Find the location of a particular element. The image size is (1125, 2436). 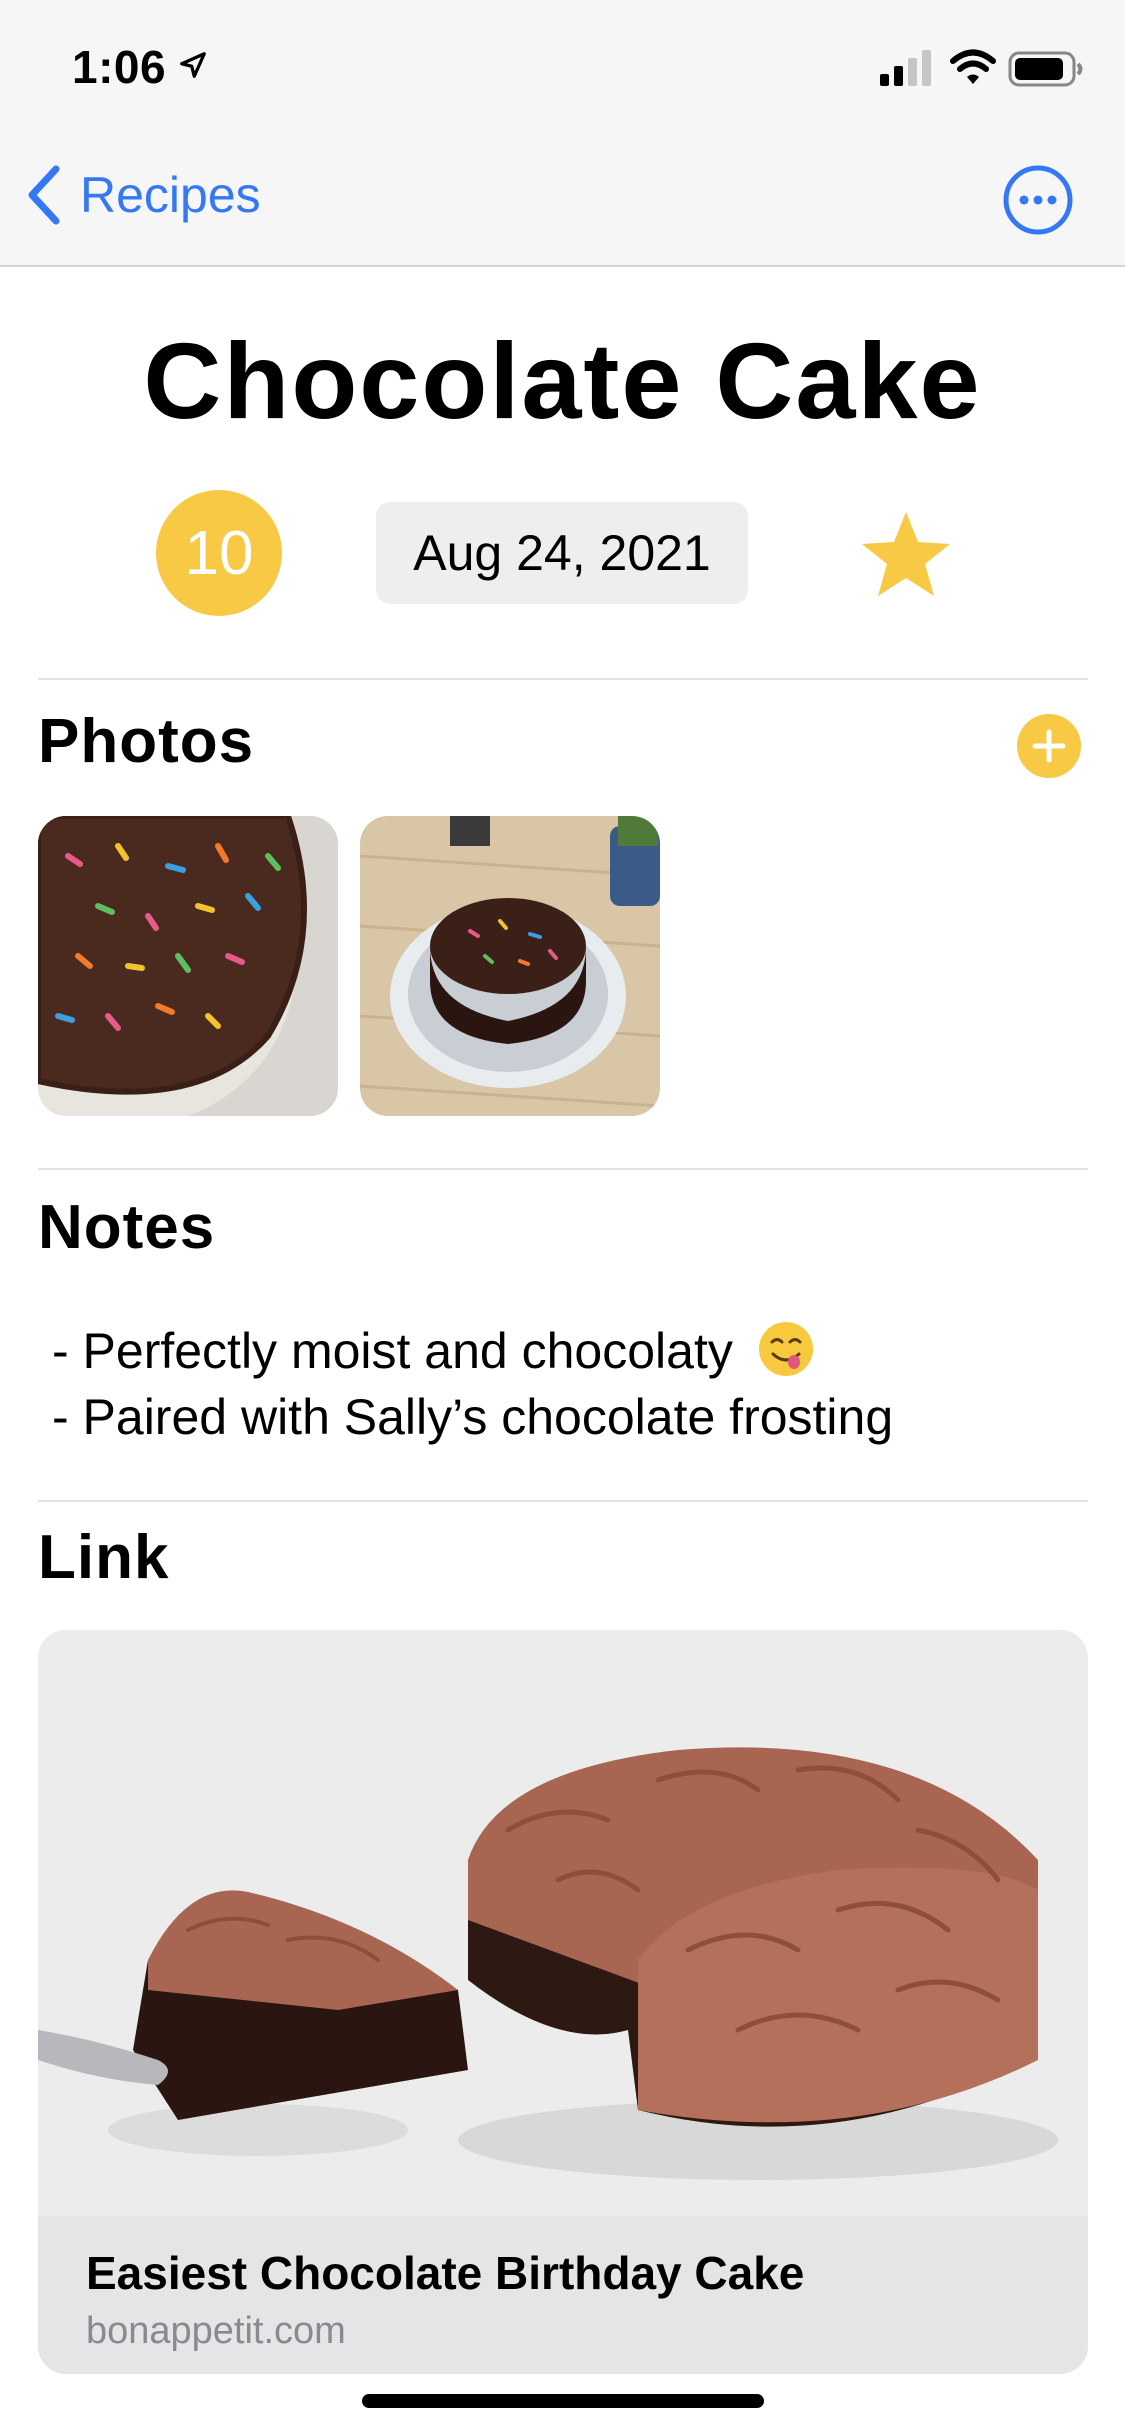

ellipsis-circle-icon is located at coordinates (1038, 200).